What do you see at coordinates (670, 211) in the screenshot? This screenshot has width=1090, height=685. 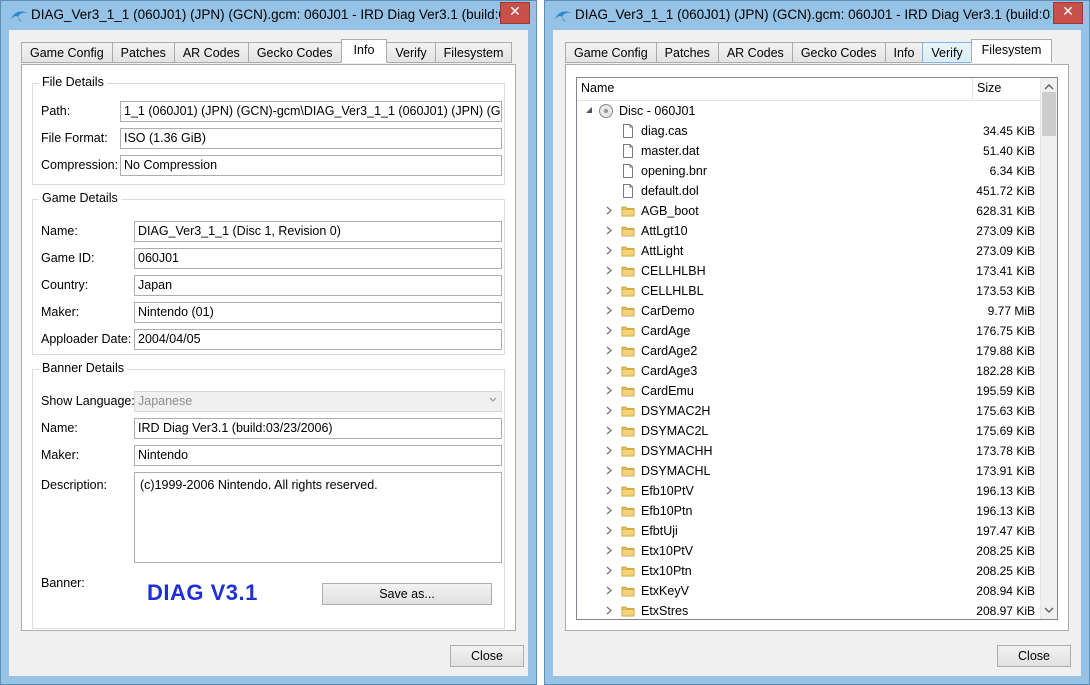 I see `tree-item-name: AGB_boot` at bounding box center [670, 211].